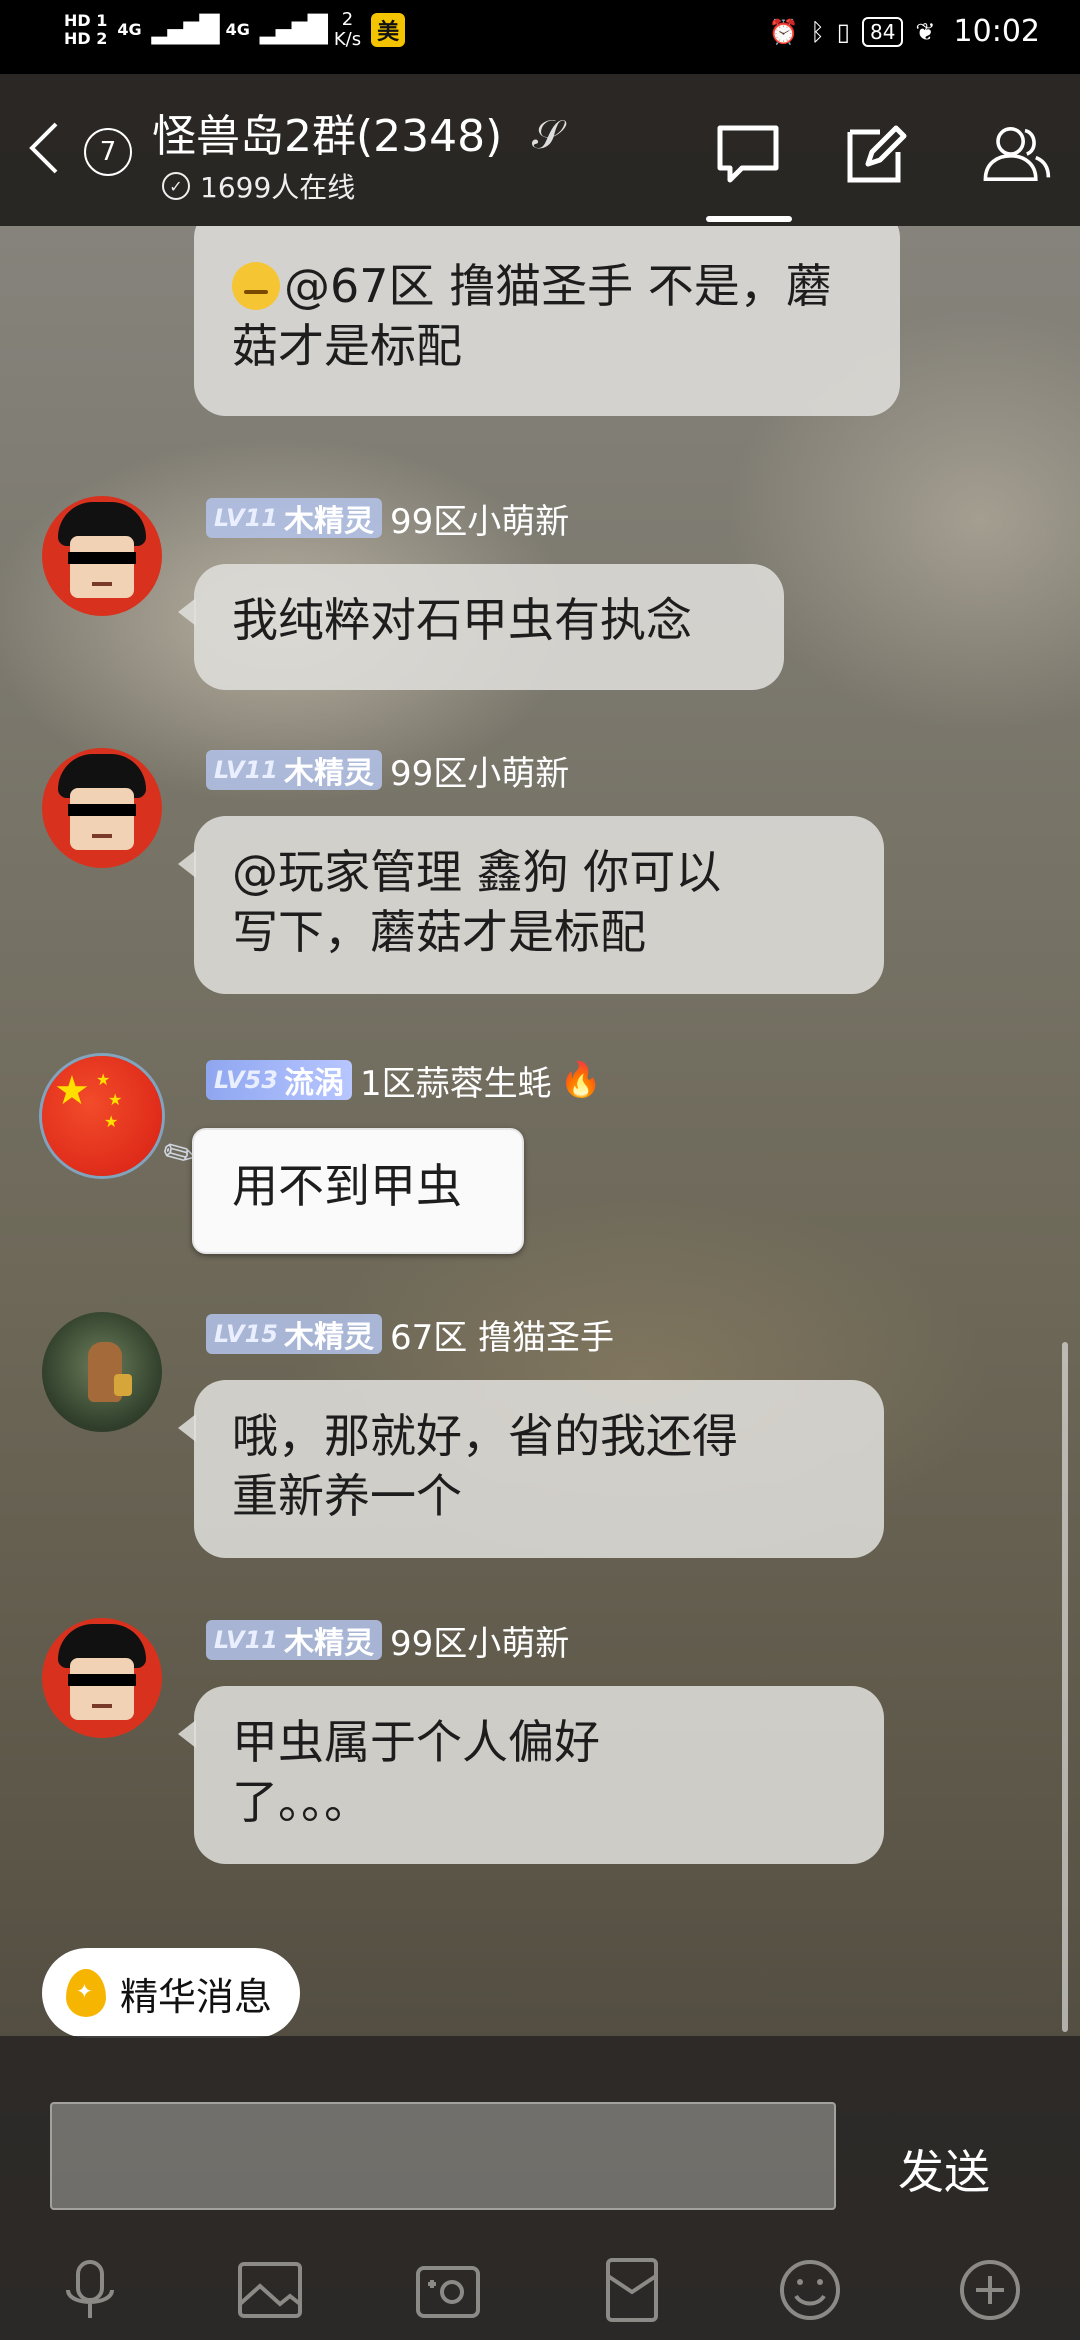 This screenshot has height=2340, width=1080. What do you see at coordinates (456, 1080) in the screenshot?
I see `sender-name: 1区蒜蓉生蚝` at bounding box center [456, 1080].